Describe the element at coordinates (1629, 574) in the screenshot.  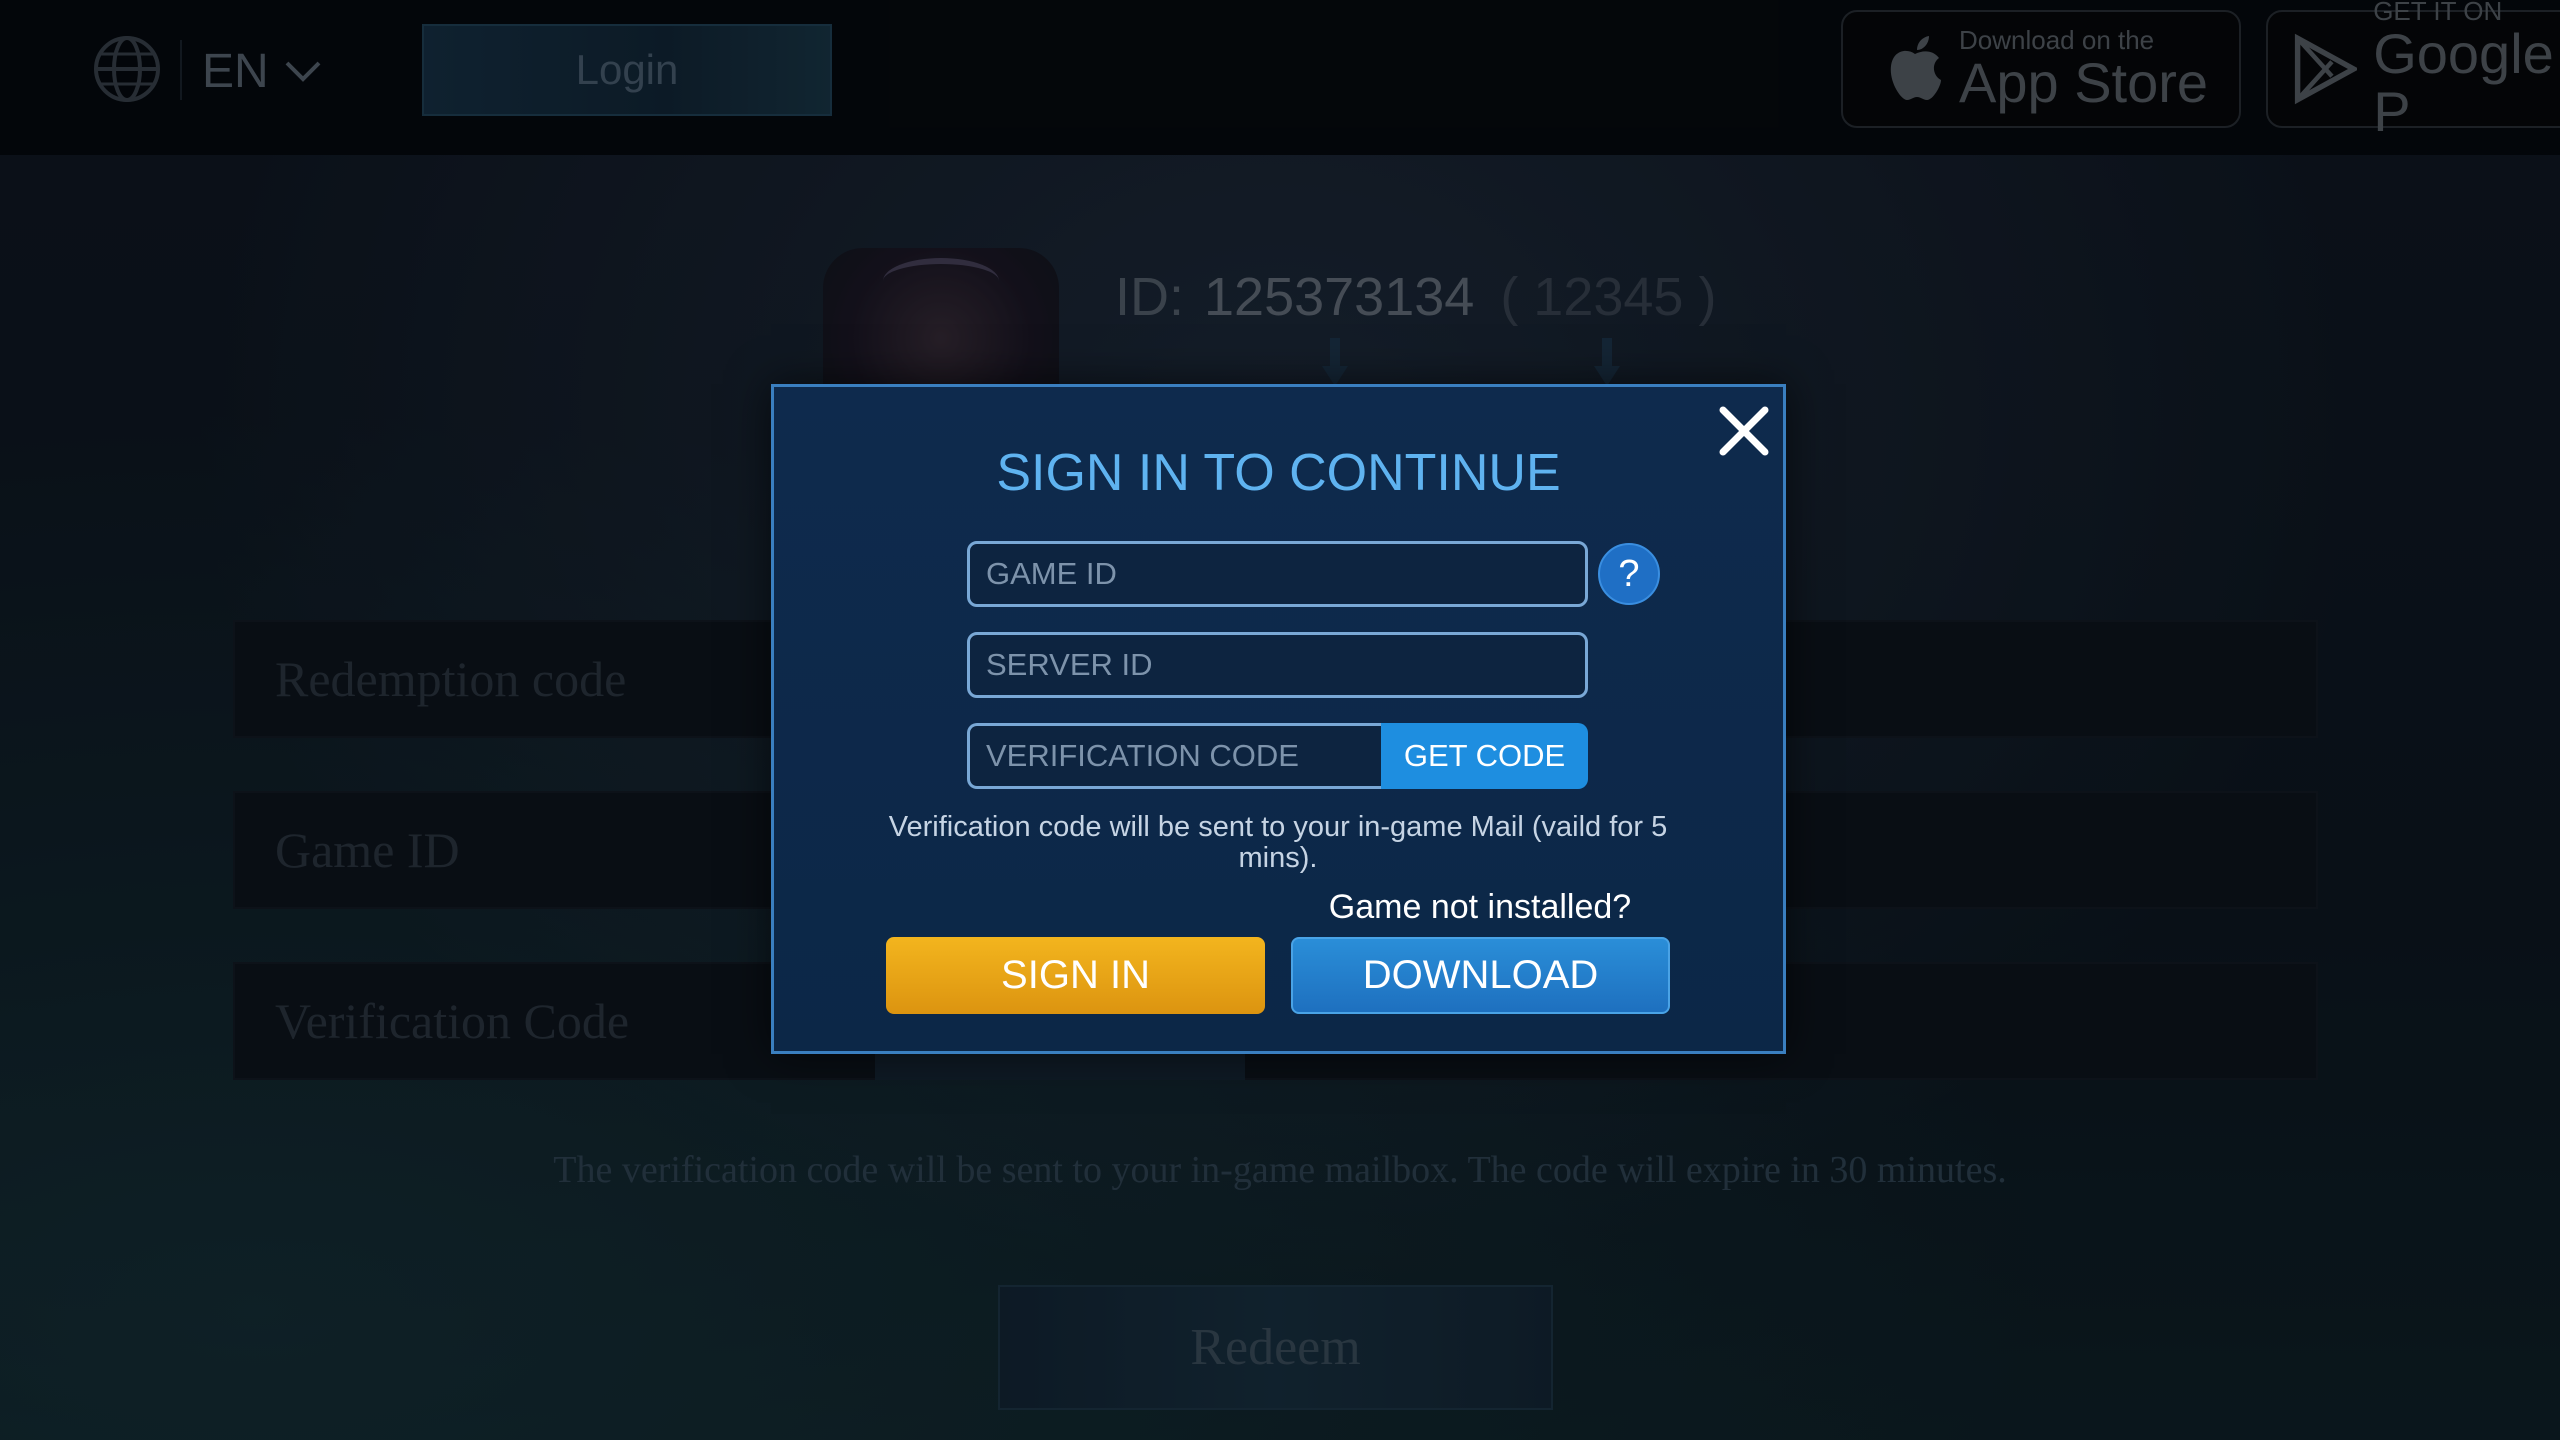
I see `help-icon: ?` at that location.